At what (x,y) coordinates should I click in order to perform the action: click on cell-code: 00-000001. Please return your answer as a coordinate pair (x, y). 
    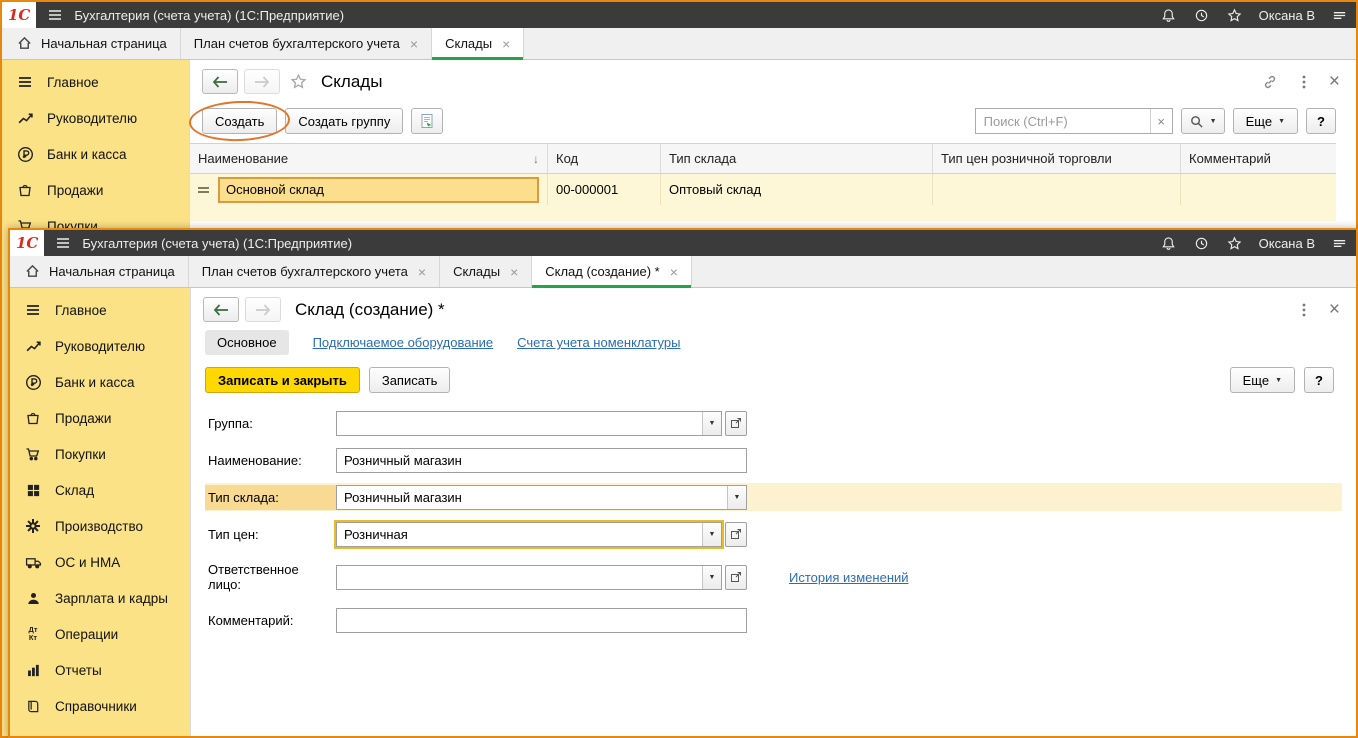
    Looking at the image, I should click on (604, 189).